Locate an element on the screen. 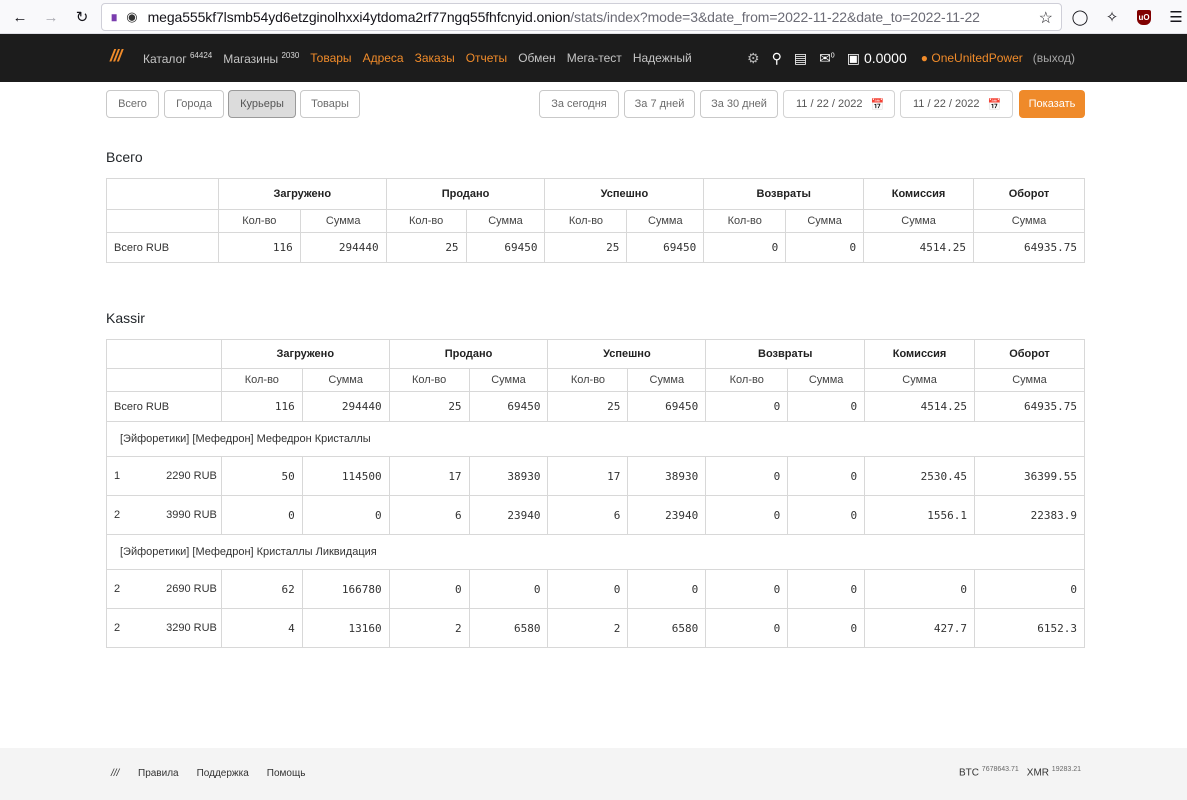 This screenshot has height=800, width=1187. btc-label: BTC is located at coordinates (969, 773).